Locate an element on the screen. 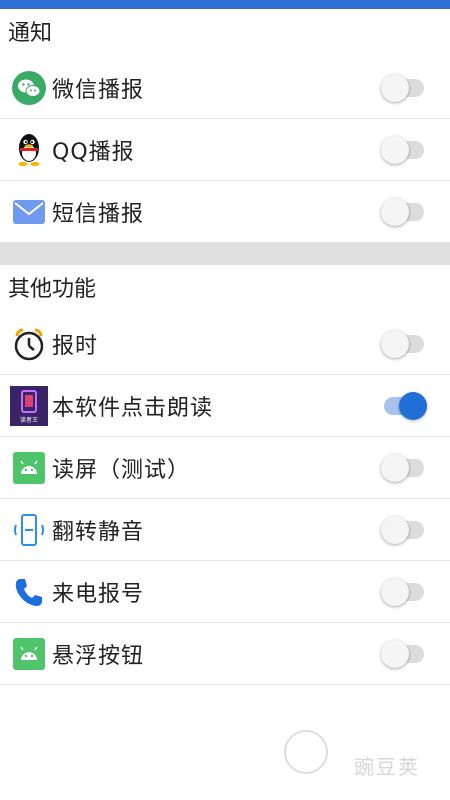 The width and height of the screenshot is (450, 800). setting-row-qq: QQ播报 is located at coordinates (225, 150).